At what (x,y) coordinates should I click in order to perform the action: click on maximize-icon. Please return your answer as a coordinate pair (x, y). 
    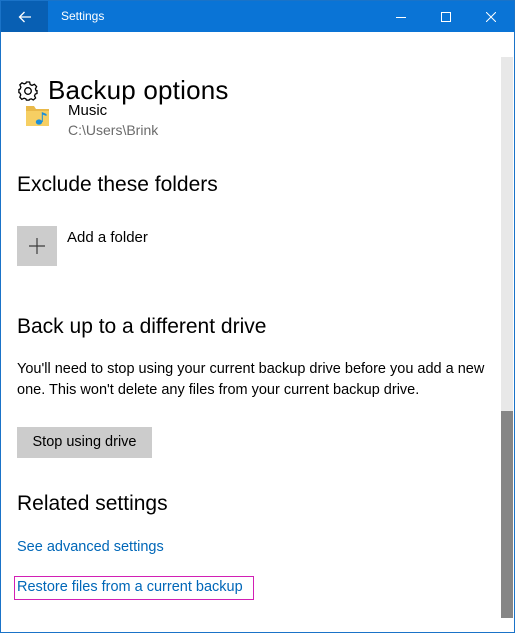
    Looking at the image, I should click on (445, 16).